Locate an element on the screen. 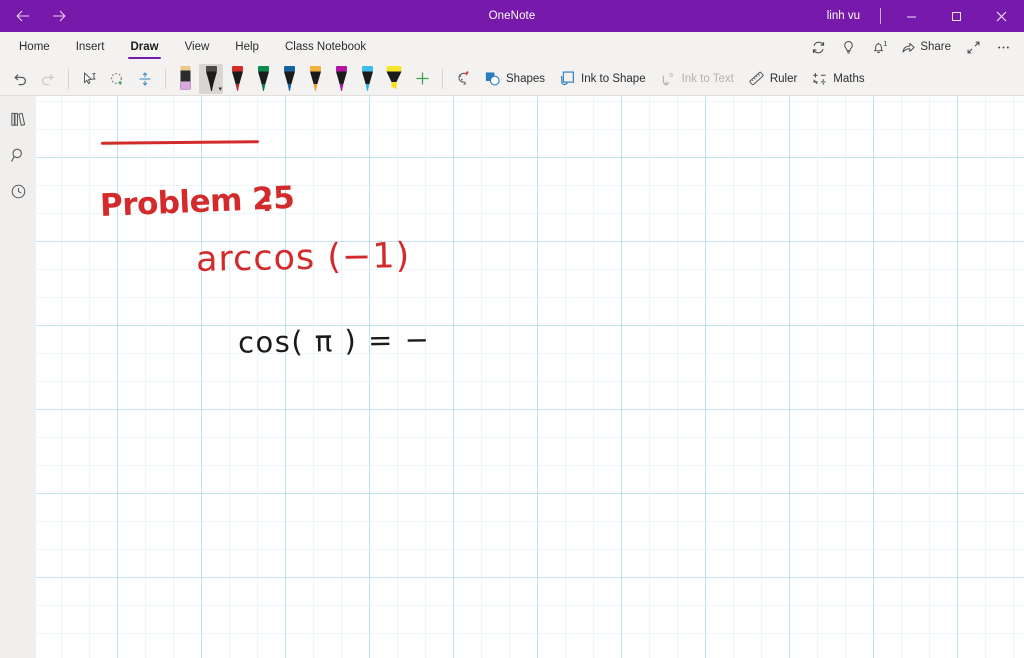 The width and height of the screenshot is (1024, 658). tab-insert: Insert is located at coordinates (90, 47).